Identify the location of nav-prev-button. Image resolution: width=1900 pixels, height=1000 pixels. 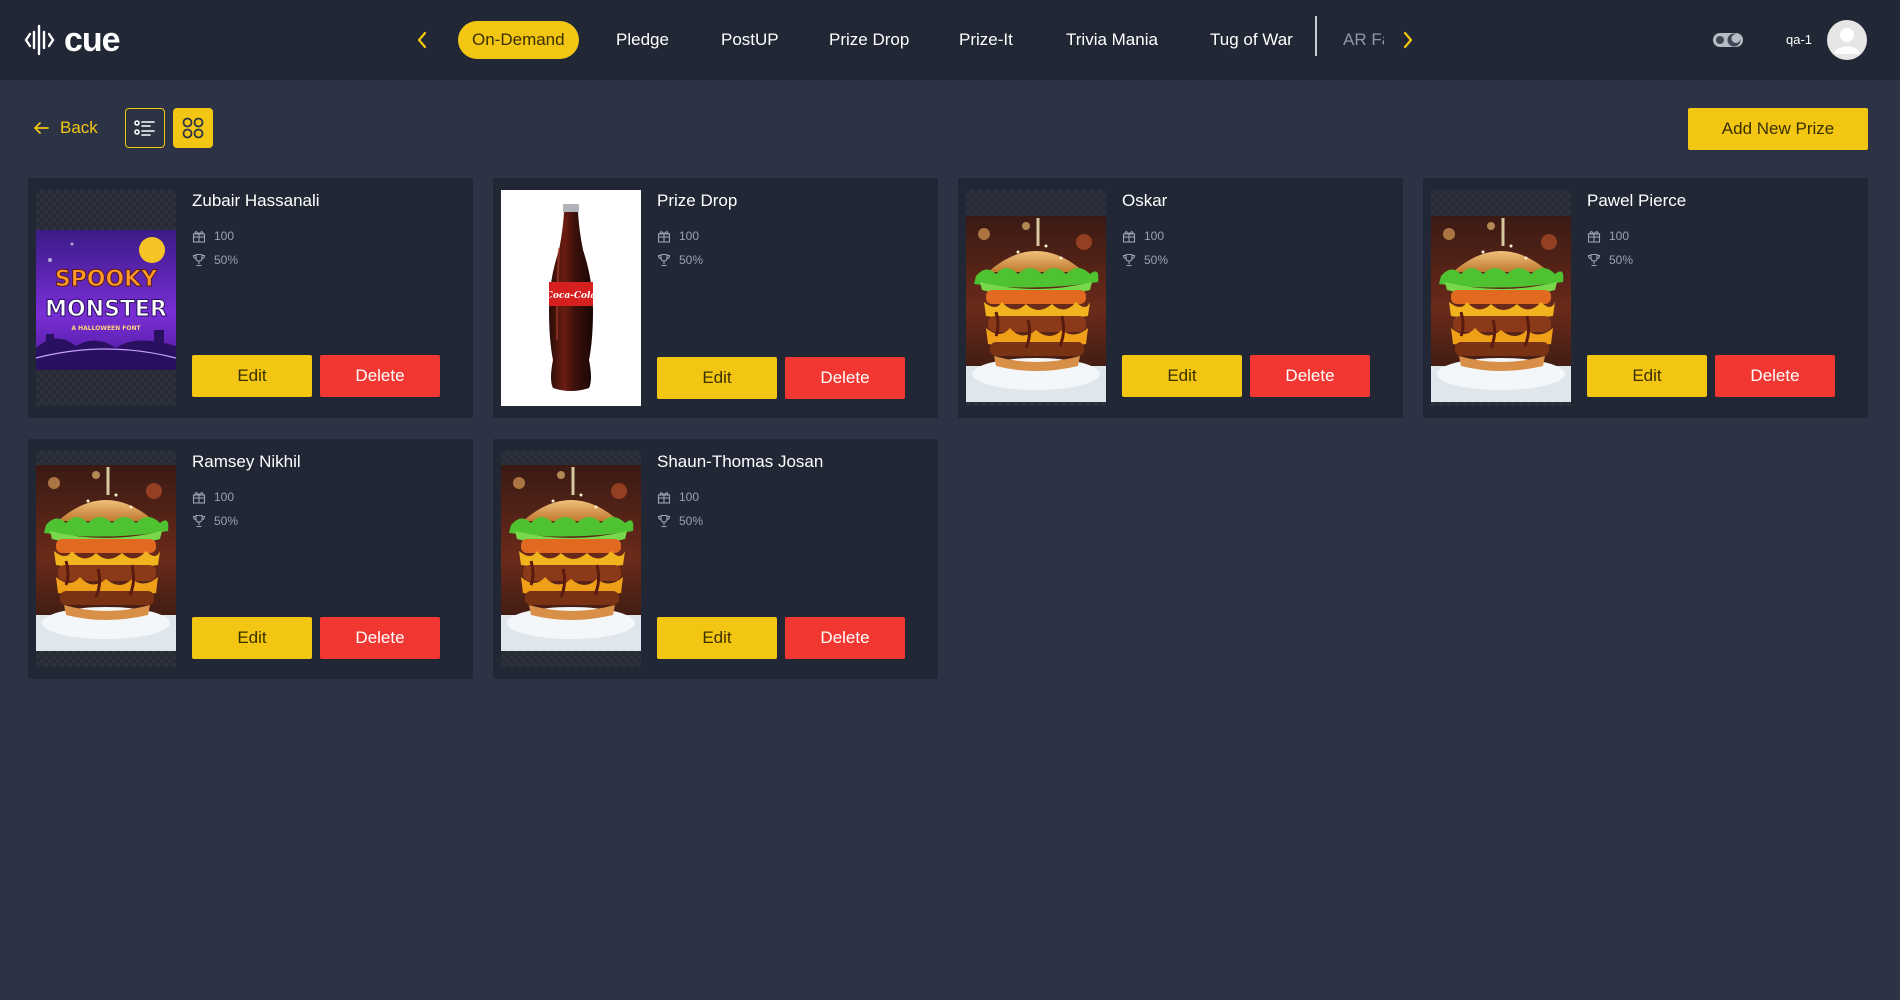
(422, 40).